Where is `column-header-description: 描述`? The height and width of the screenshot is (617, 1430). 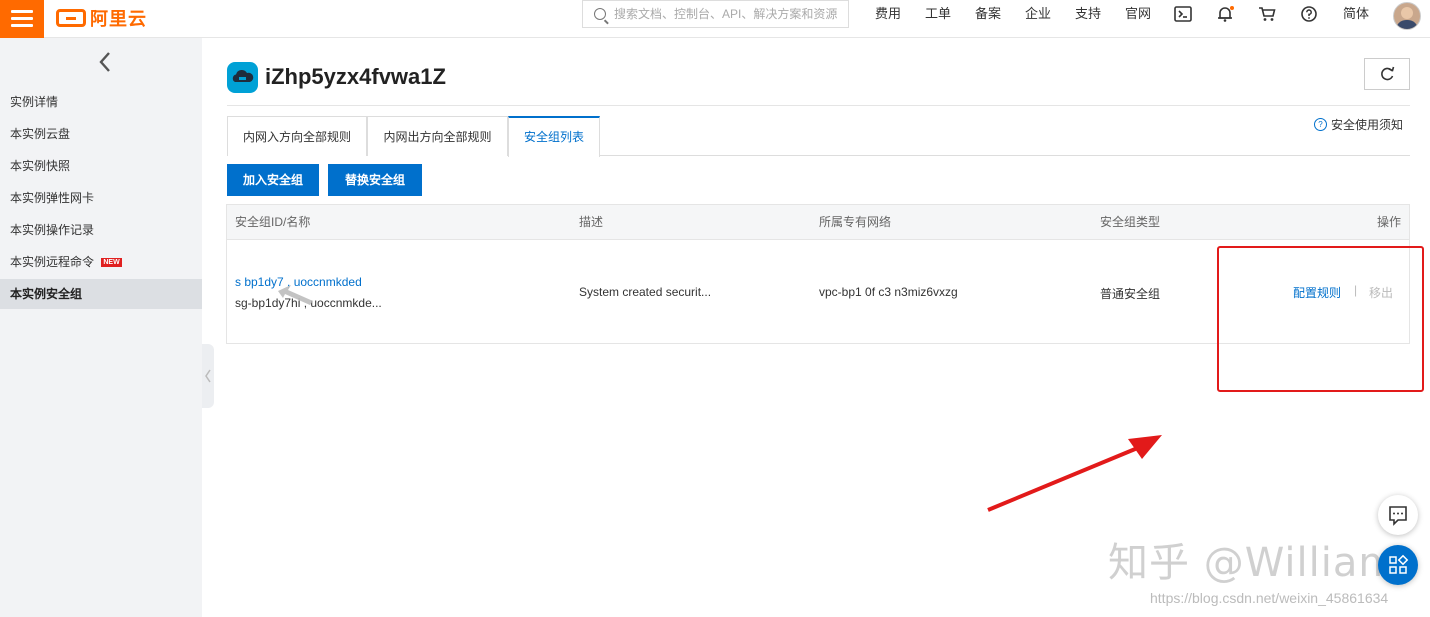
column-header-description: 描述 is located at coordinates (591, 222).